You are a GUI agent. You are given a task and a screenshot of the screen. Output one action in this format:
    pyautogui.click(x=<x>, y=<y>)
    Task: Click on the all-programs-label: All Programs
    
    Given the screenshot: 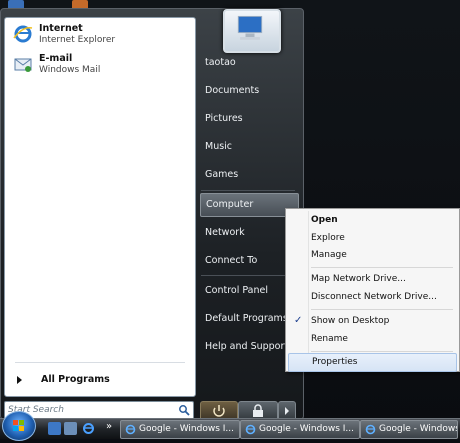 What is the action you would take?
    pyautogui.click(x=75, y=379)
    